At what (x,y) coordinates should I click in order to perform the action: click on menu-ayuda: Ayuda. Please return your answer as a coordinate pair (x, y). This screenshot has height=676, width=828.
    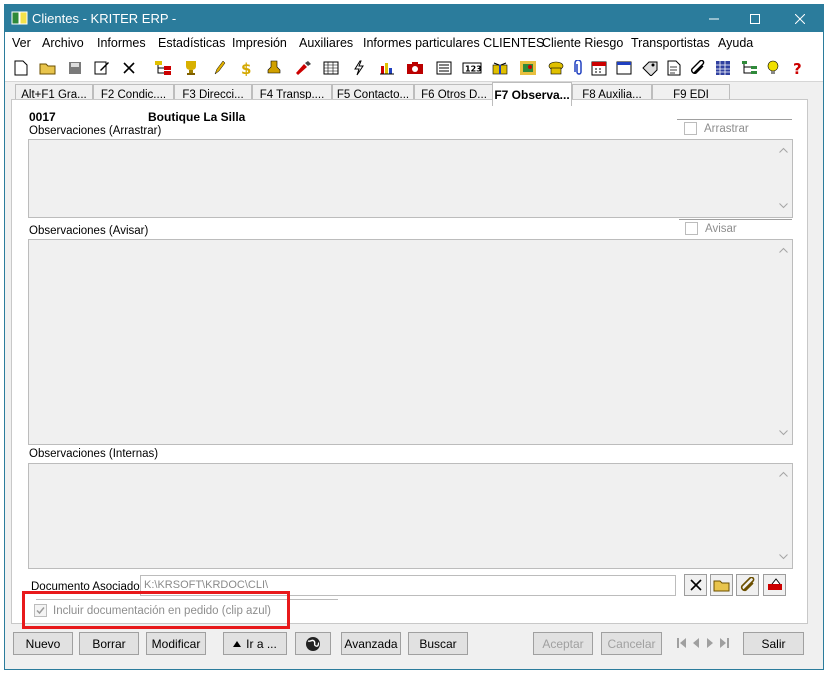
    Looking at the image, I should click on (735, 43).